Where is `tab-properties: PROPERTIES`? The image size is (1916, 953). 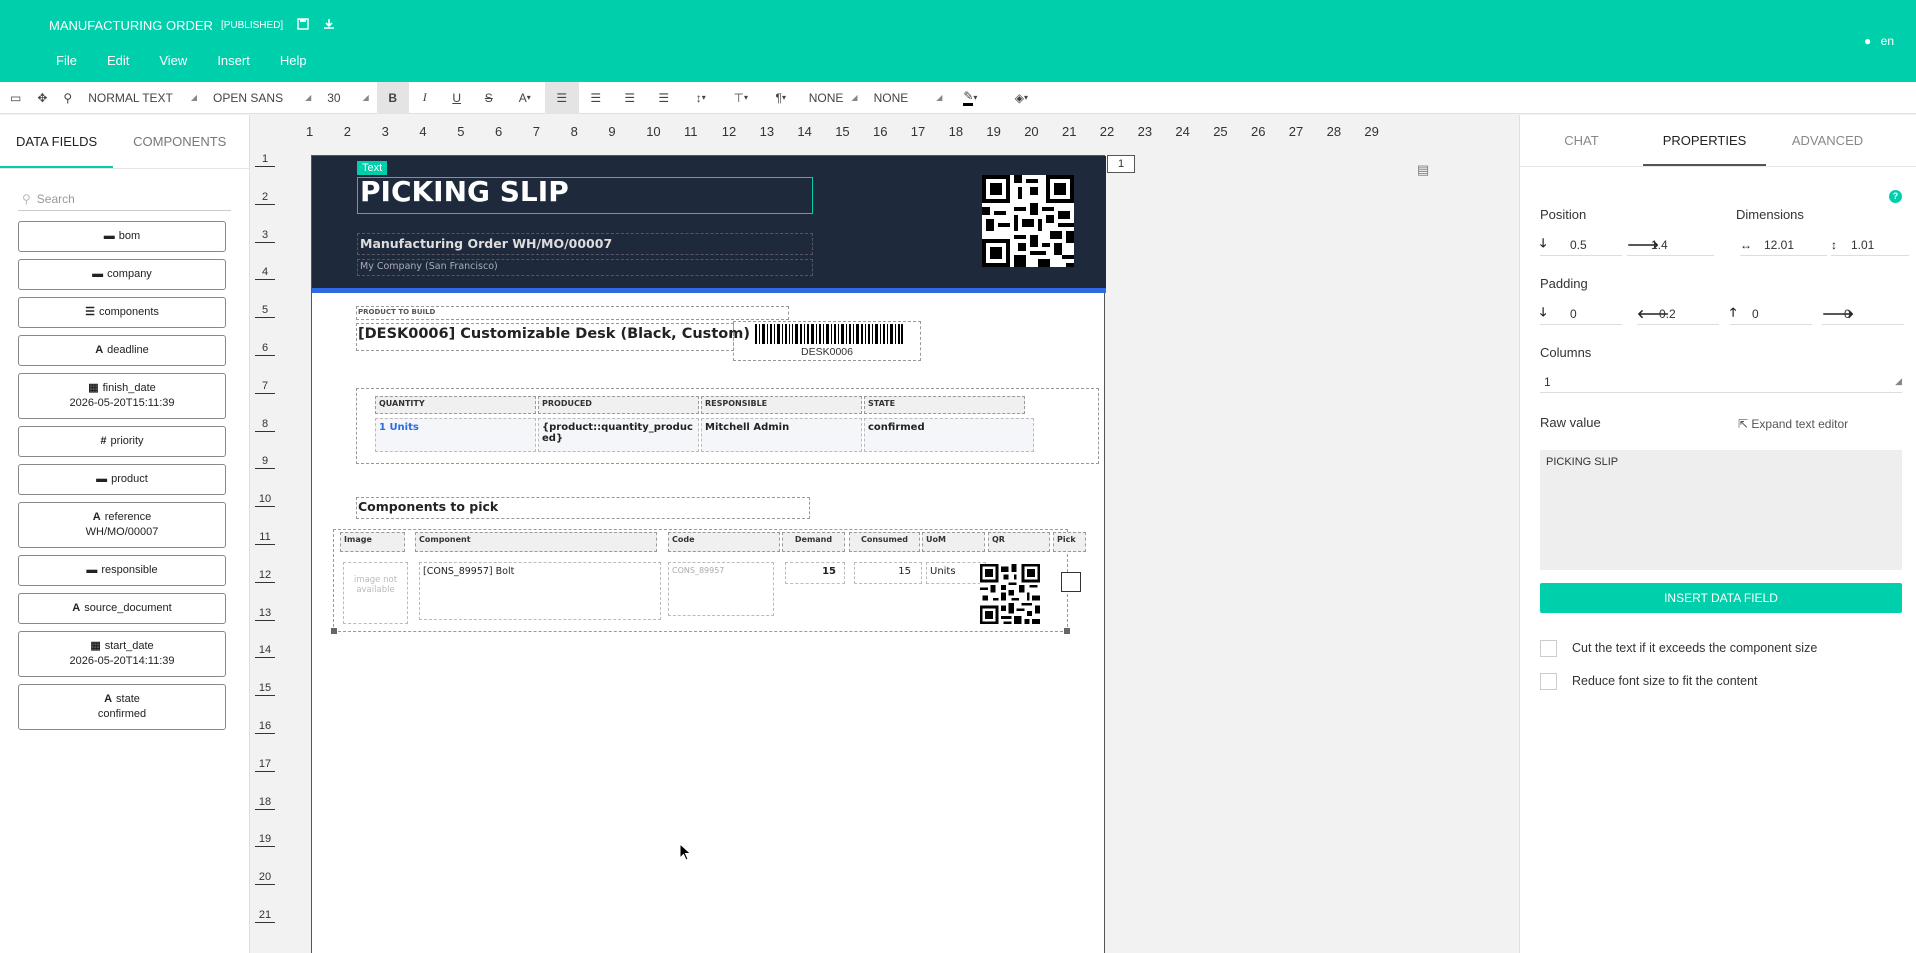
tab-properties: PROPERTIES is located at coordinates (1704, 140).